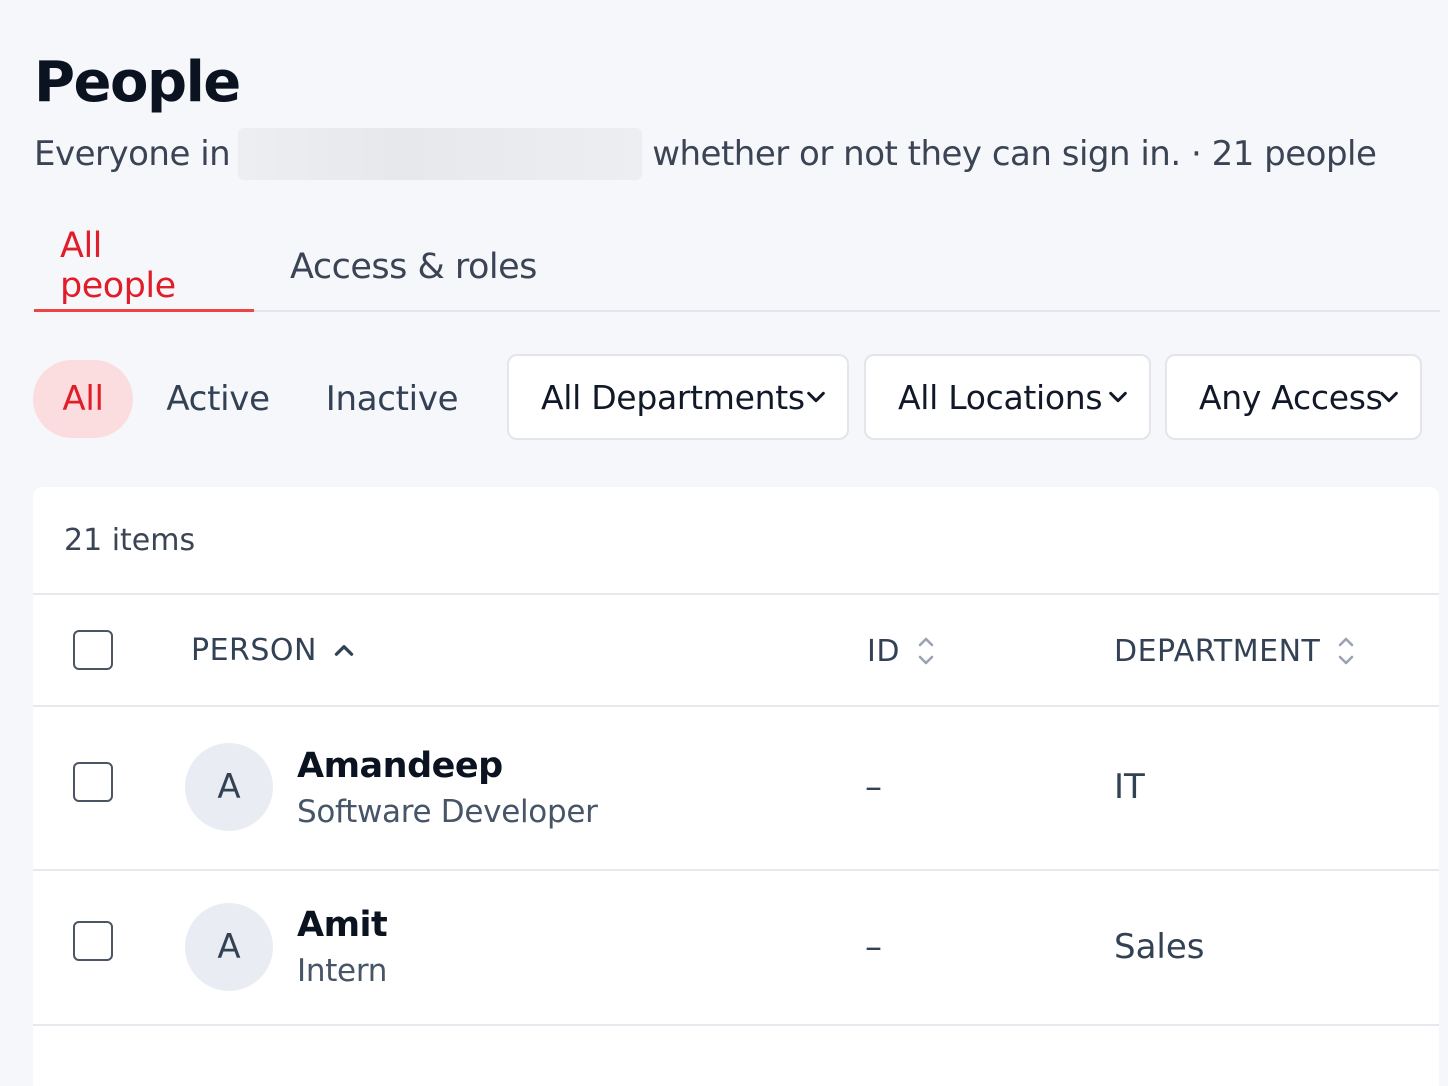 The height and width of the screenshot is (1086, 1448). I want to click on location-dropdown-value: All Locations, so click(1000, 397).